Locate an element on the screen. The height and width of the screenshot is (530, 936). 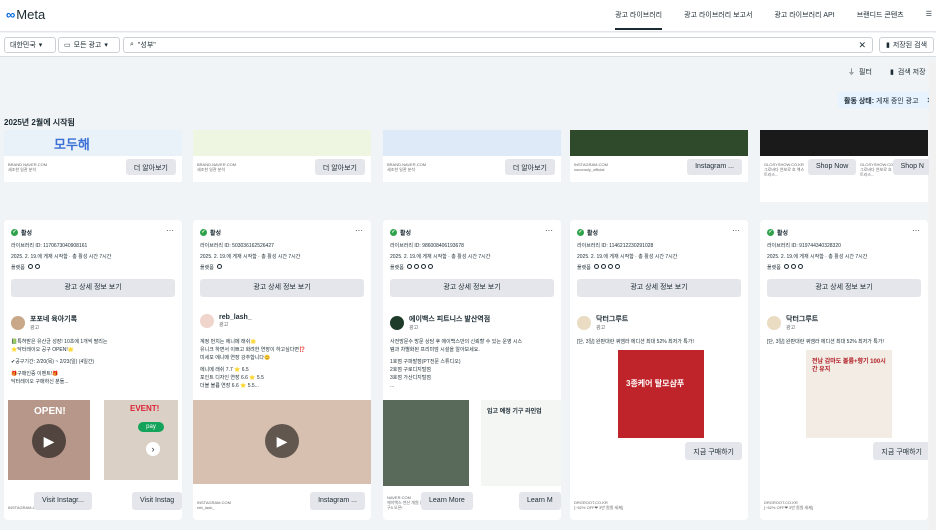
media-caption: OPEN! is located at coordinates (50, 411).